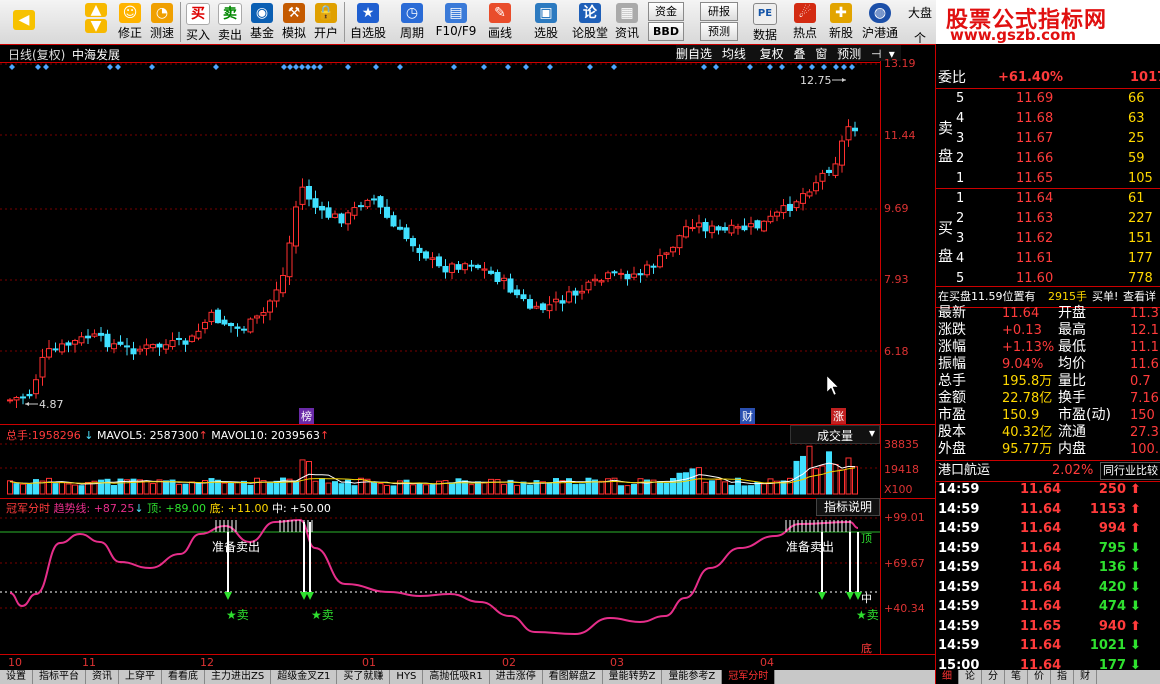 This screenshot has width=1160, height=684. What do you see at coordinates (852, 53) in the screenshot?
I see `predict-button: 预测` at bounding box center [852, 53].